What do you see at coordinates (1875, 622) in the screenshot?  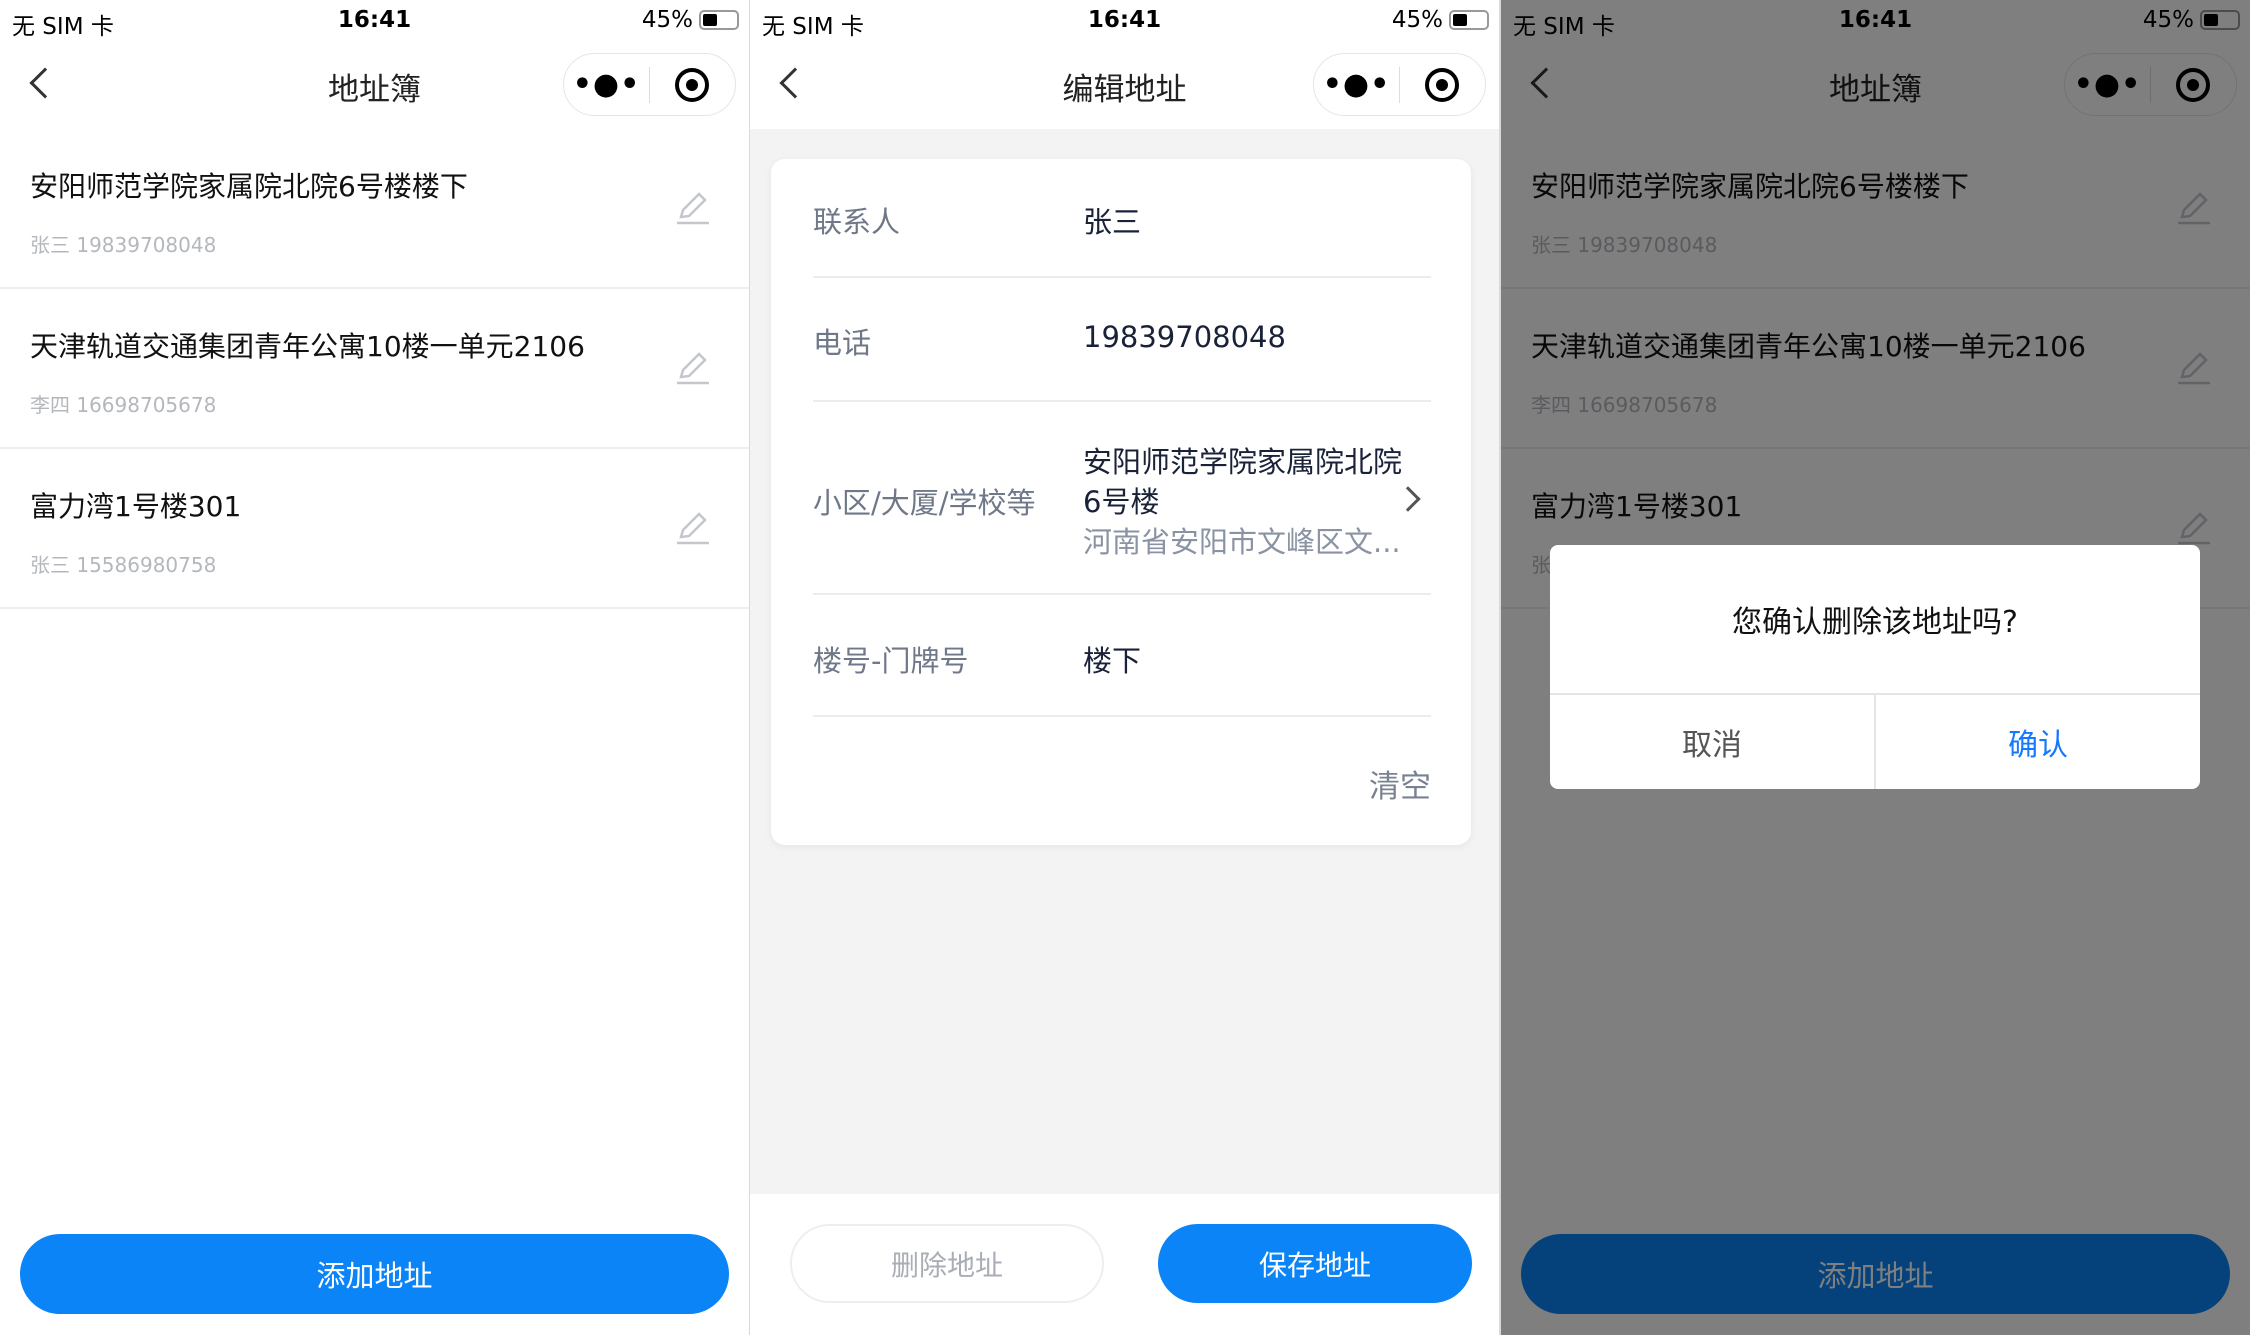 I see `dialog-message: 您确认删除该地址吗?` at bounding box center [1875, 622].